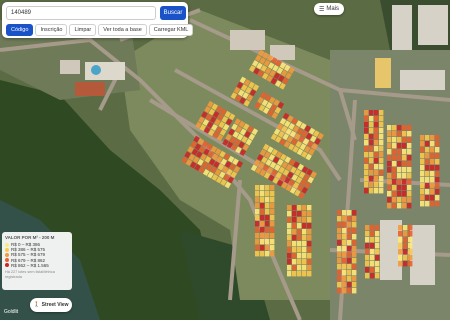 This screenshot has height=320, width=450. Describe the element at coordinates (372, 252) in the screenshot. I see `parcel-block` at that location.